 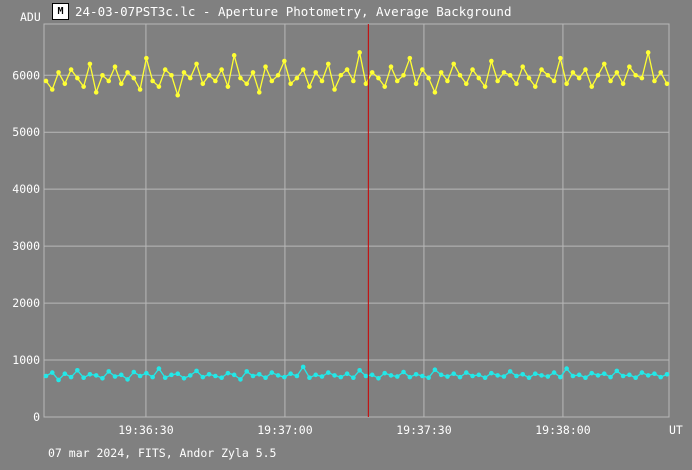 What do you see at coordinates (36, 417) in the screenshot?
I see `y-tick-label: 0` at bounding box center [36, 417].